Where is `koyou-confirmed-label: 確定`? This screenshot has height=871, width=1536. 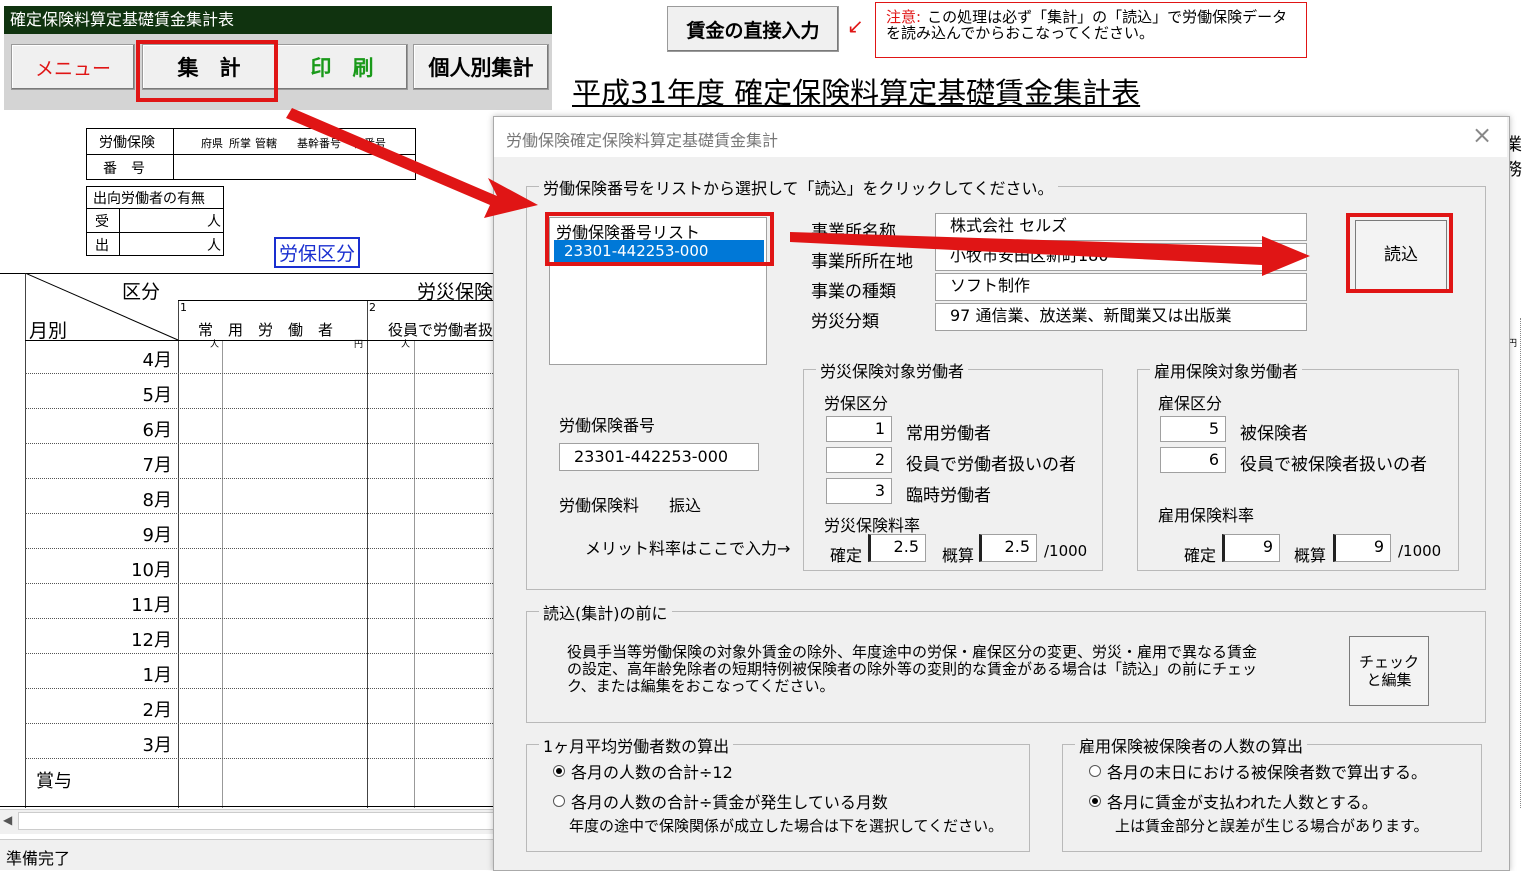
koyou-confirmed-label: 確定 is located at coordinates (1200, 555).